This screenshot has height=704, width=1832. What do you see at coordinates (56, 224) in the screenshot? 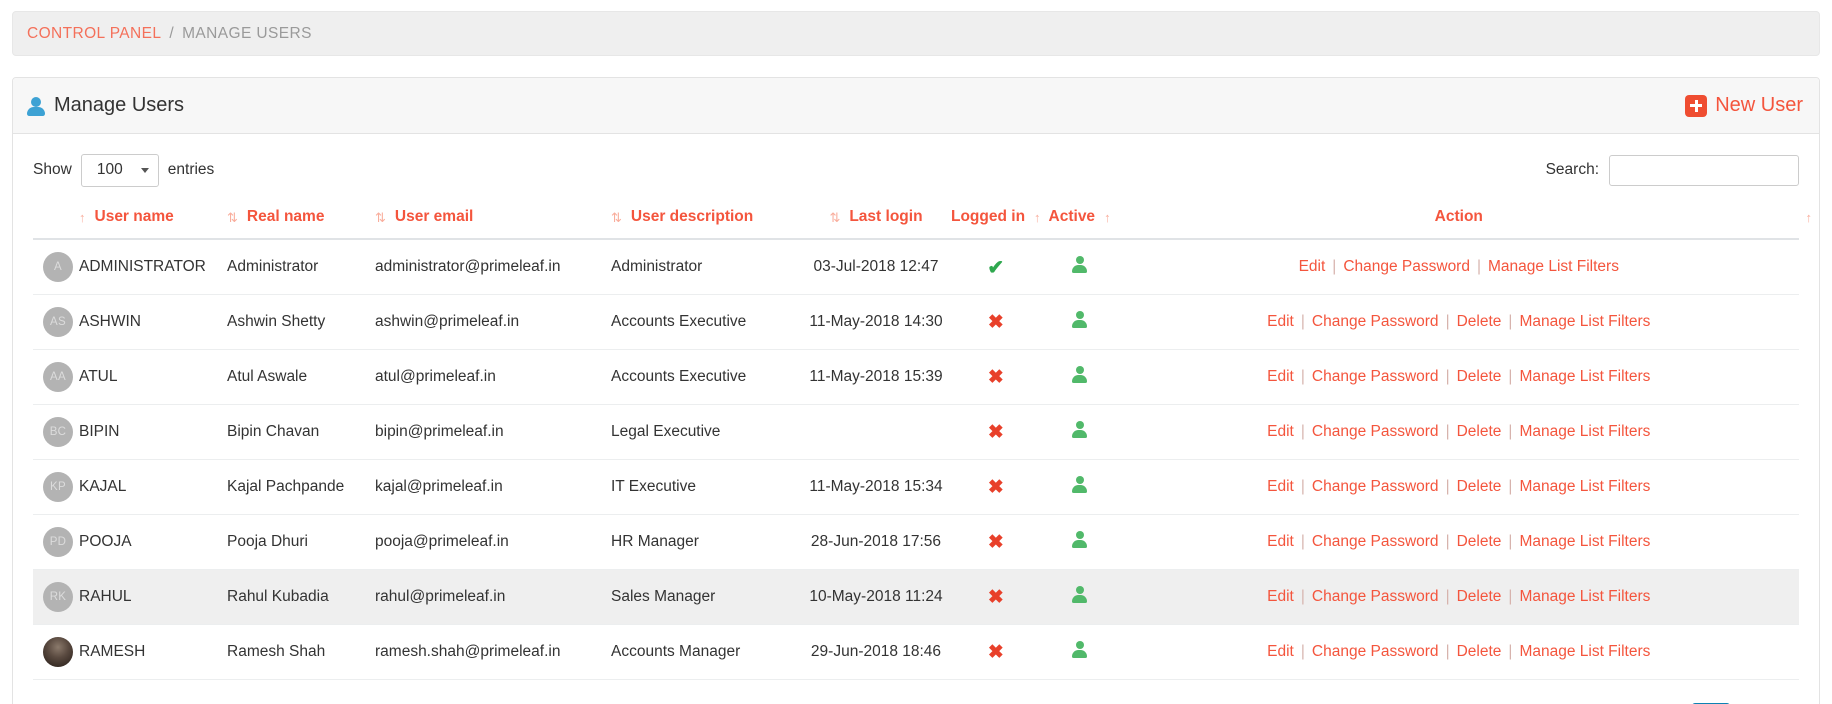
I see `column-header-avatar` at bounding box center [56, 224].